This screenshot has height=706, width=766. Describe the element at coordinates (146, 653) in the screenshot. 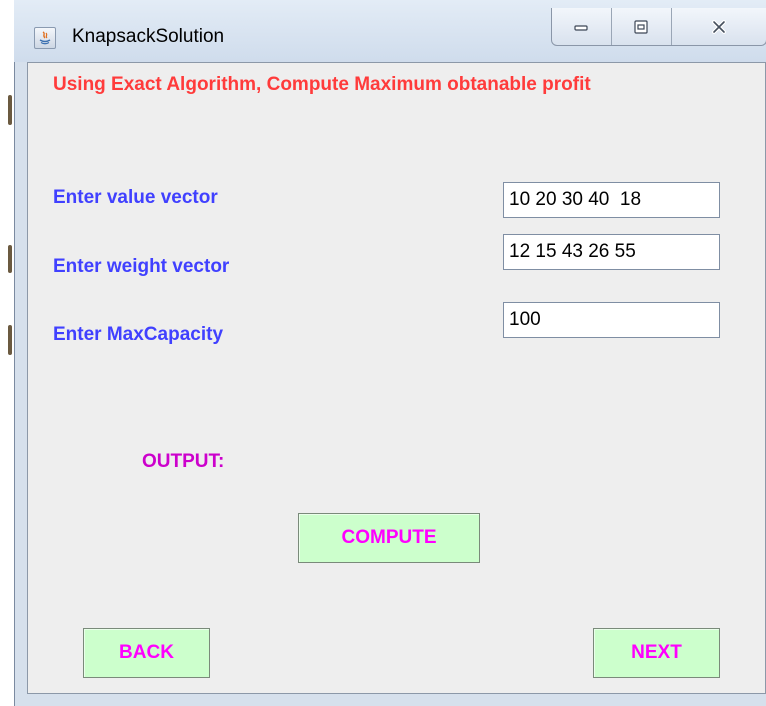

I see `back-button: BACK` at that location.